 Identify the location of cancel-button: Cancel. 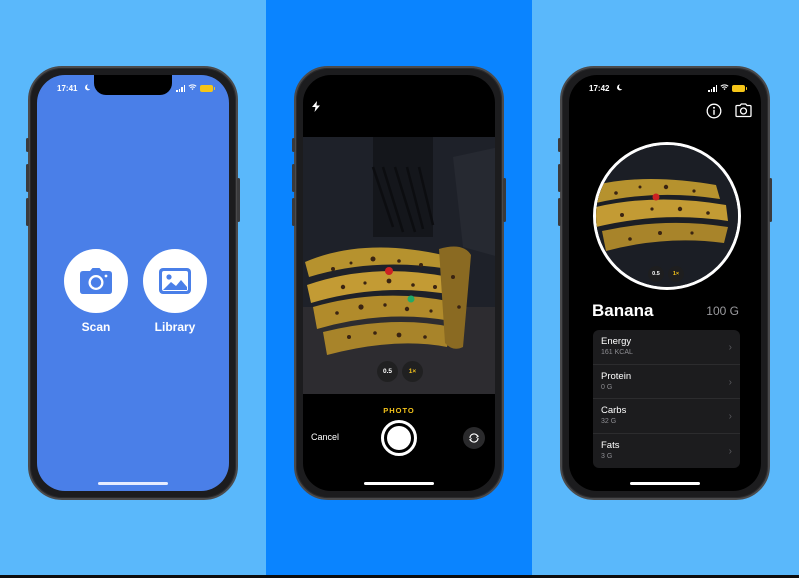
(325, 437).